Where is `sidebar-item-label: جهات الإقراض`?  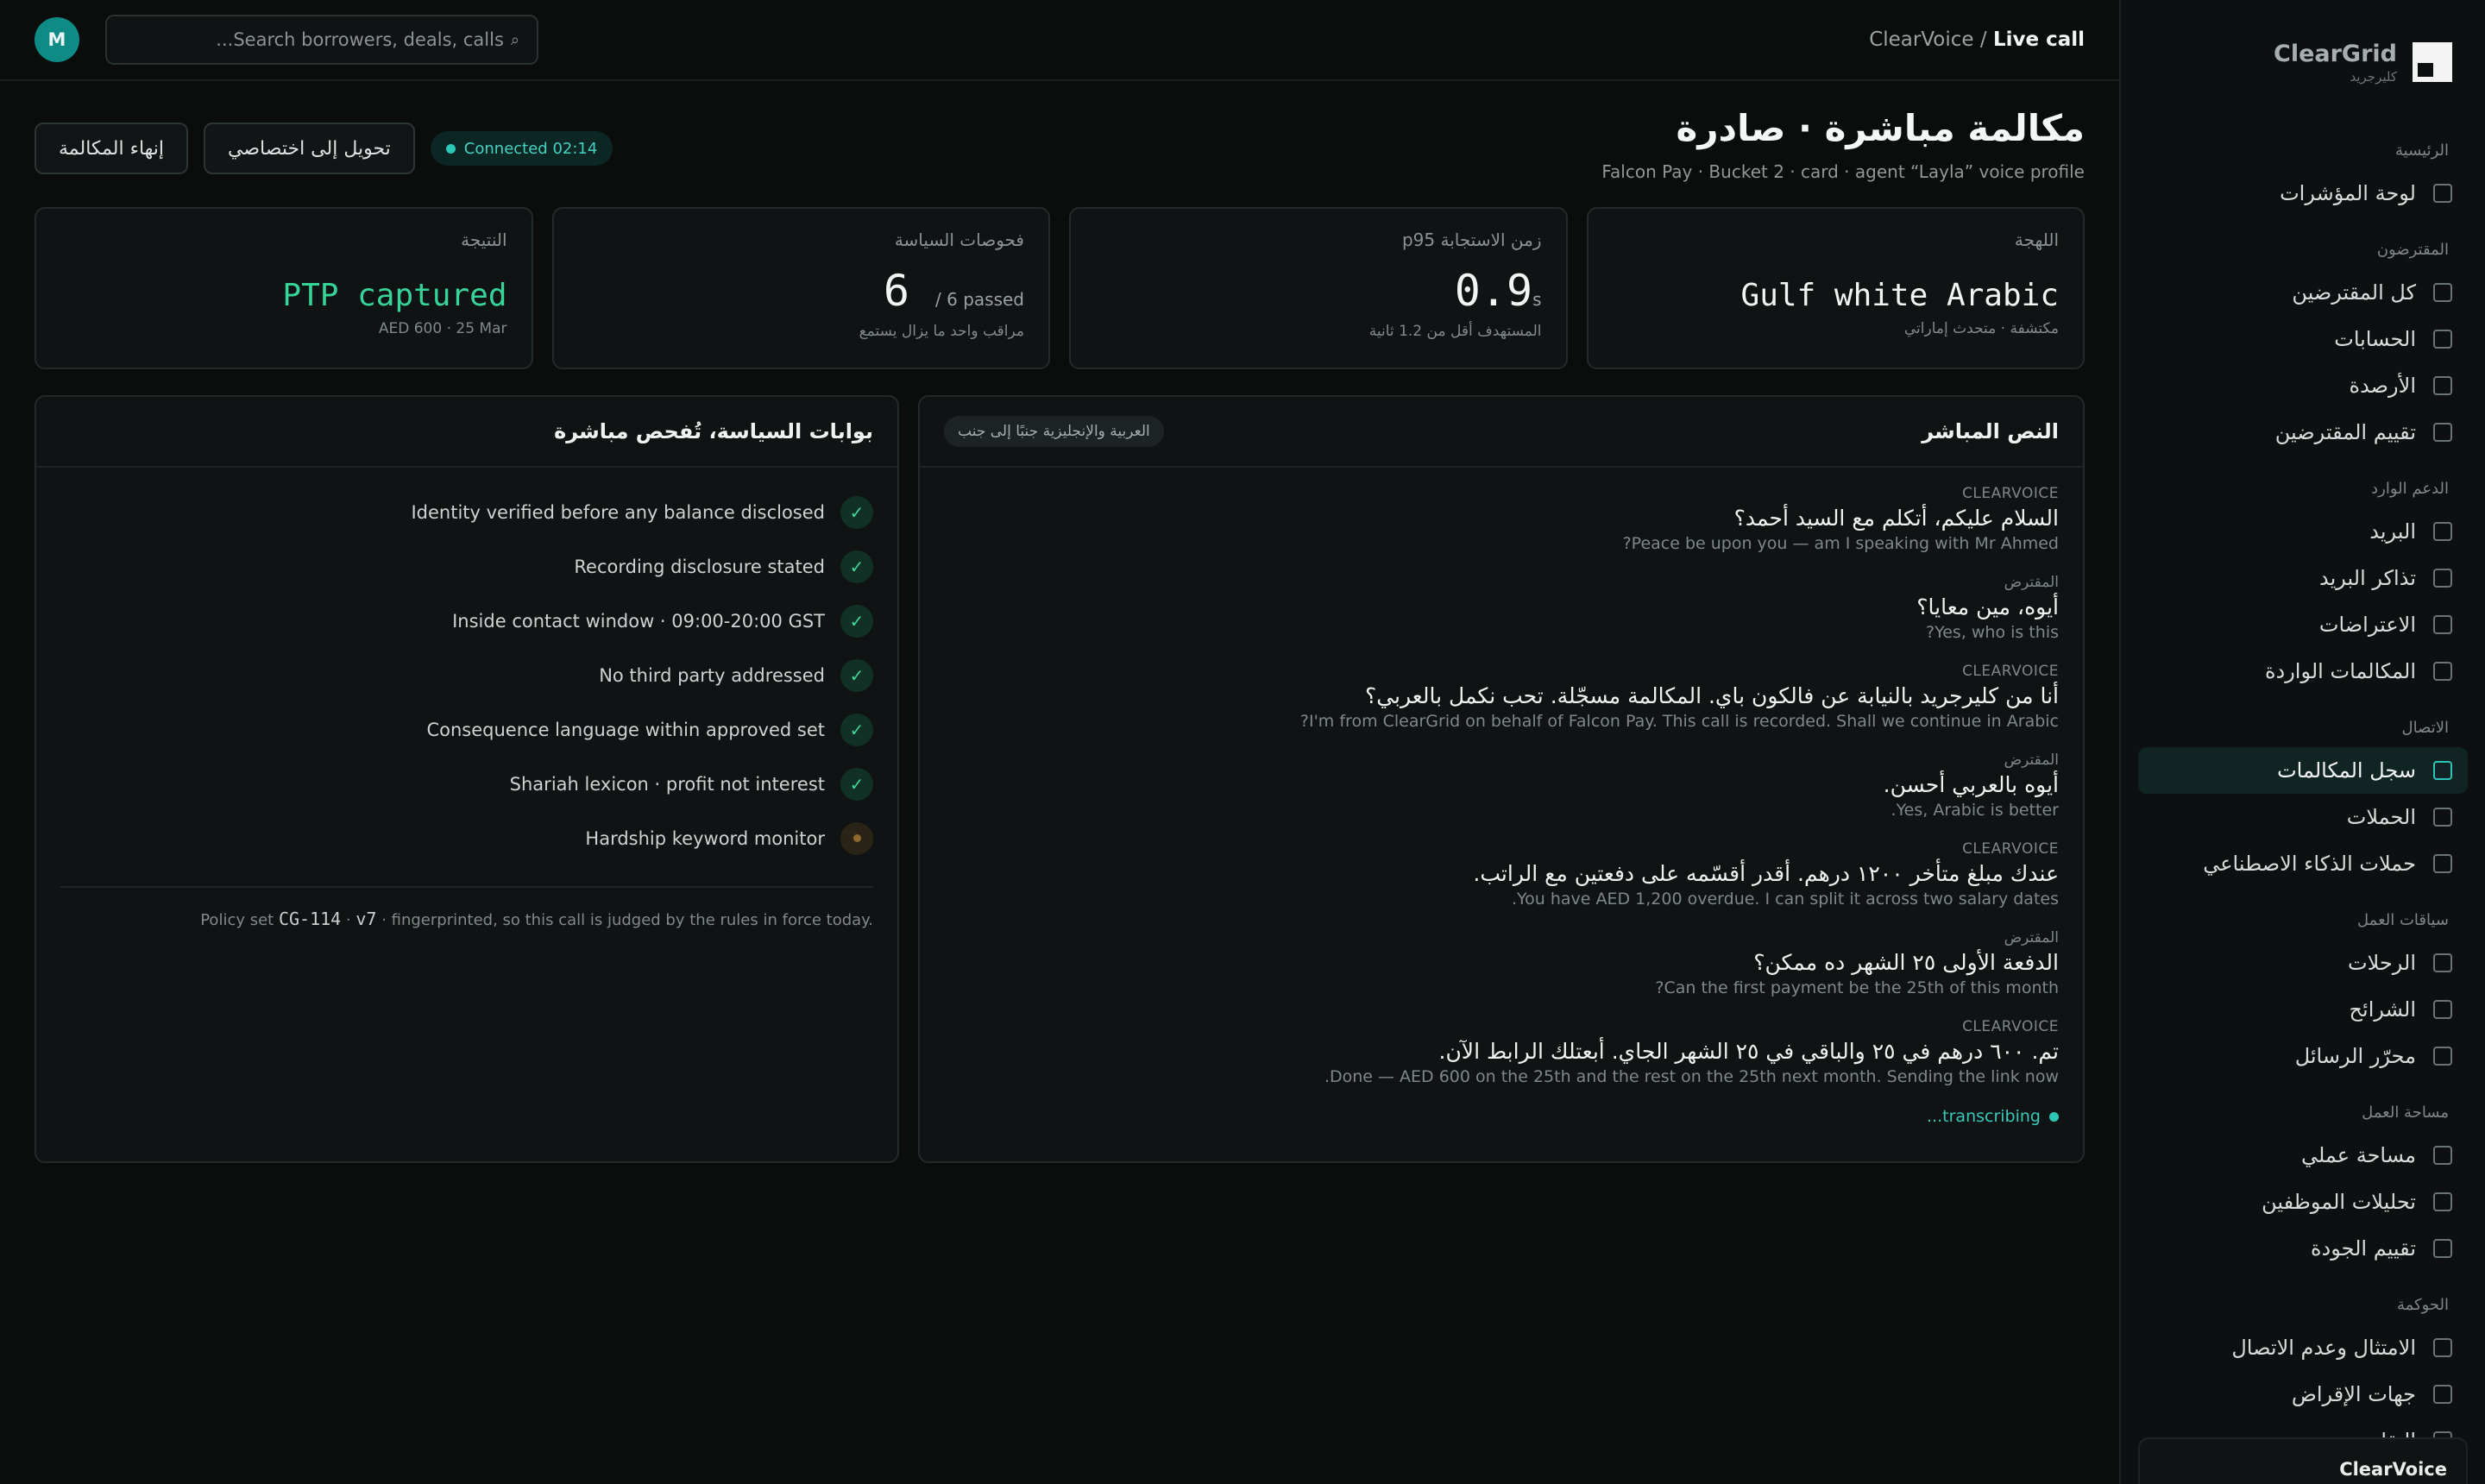
sidebar-item-label: جهات الإقراض is located at coordinates (2353, 1394).